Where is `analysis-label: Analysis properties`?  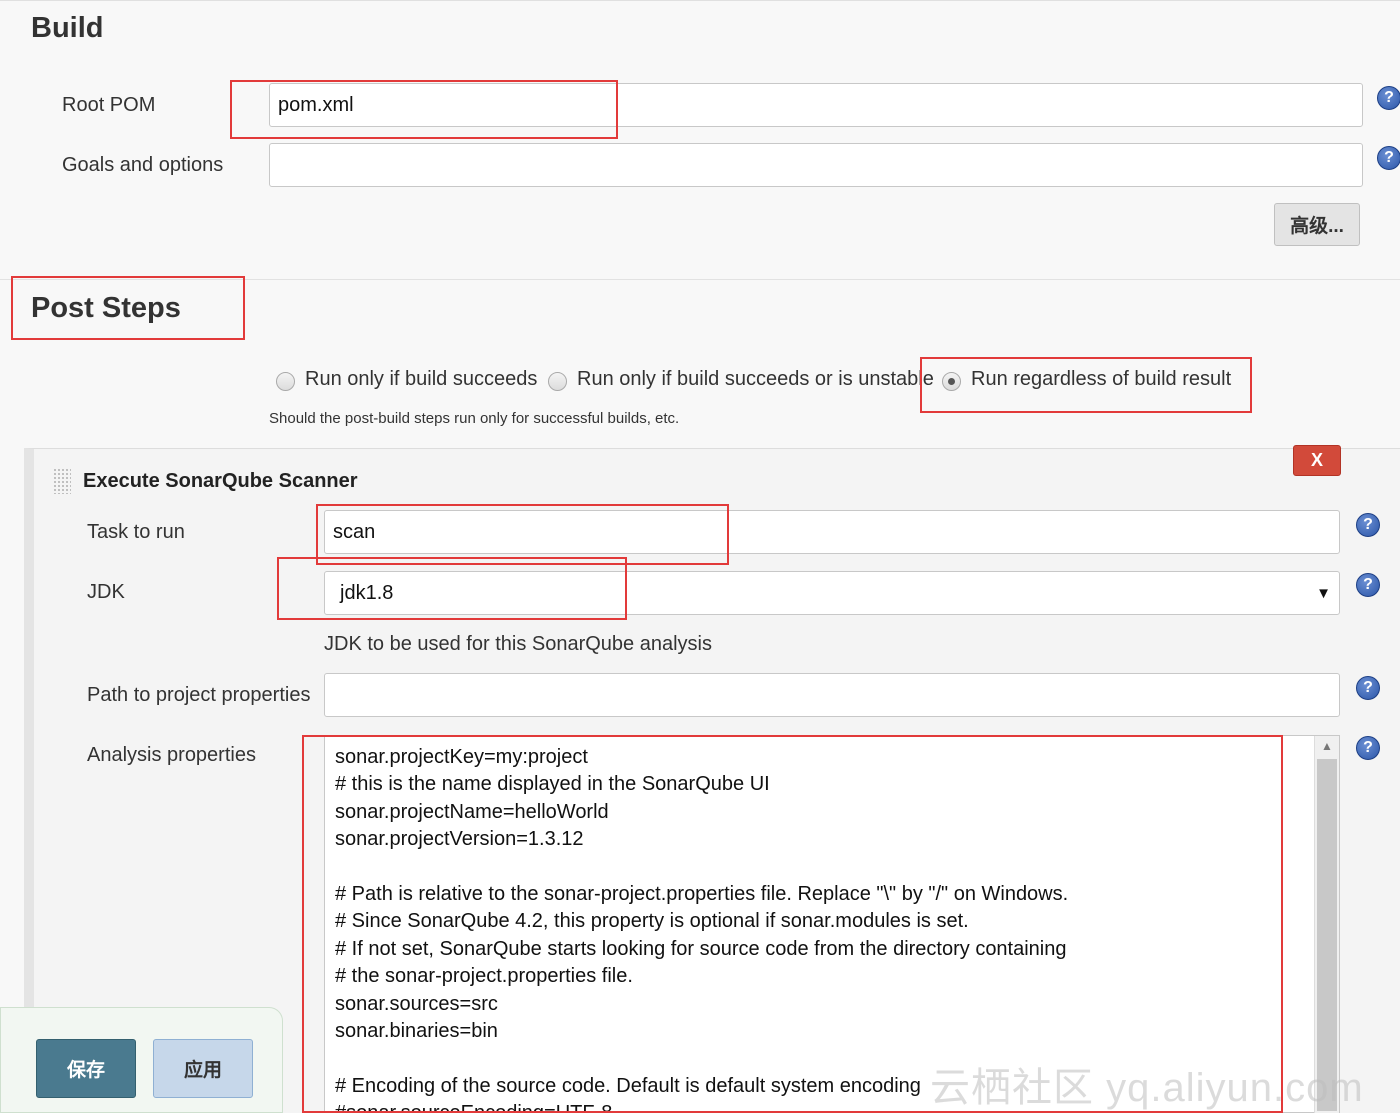 analysis-label: Analysis properties is located at coordinates (171, 755).